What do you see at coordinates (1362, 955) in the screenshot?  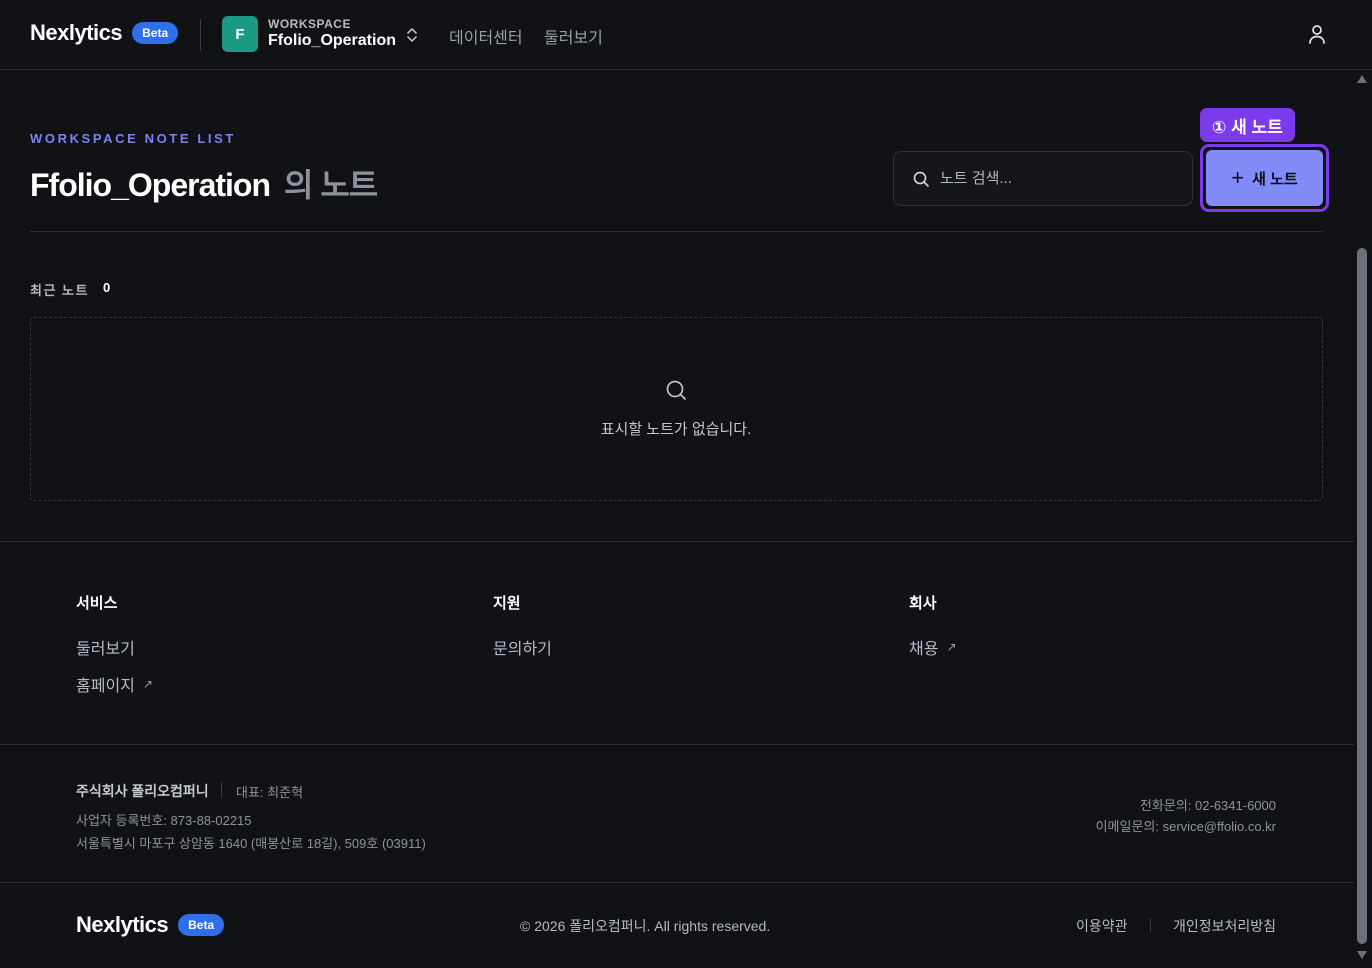 I see `scroll-down-arrow-icon` at bounding box center [1362, 955].